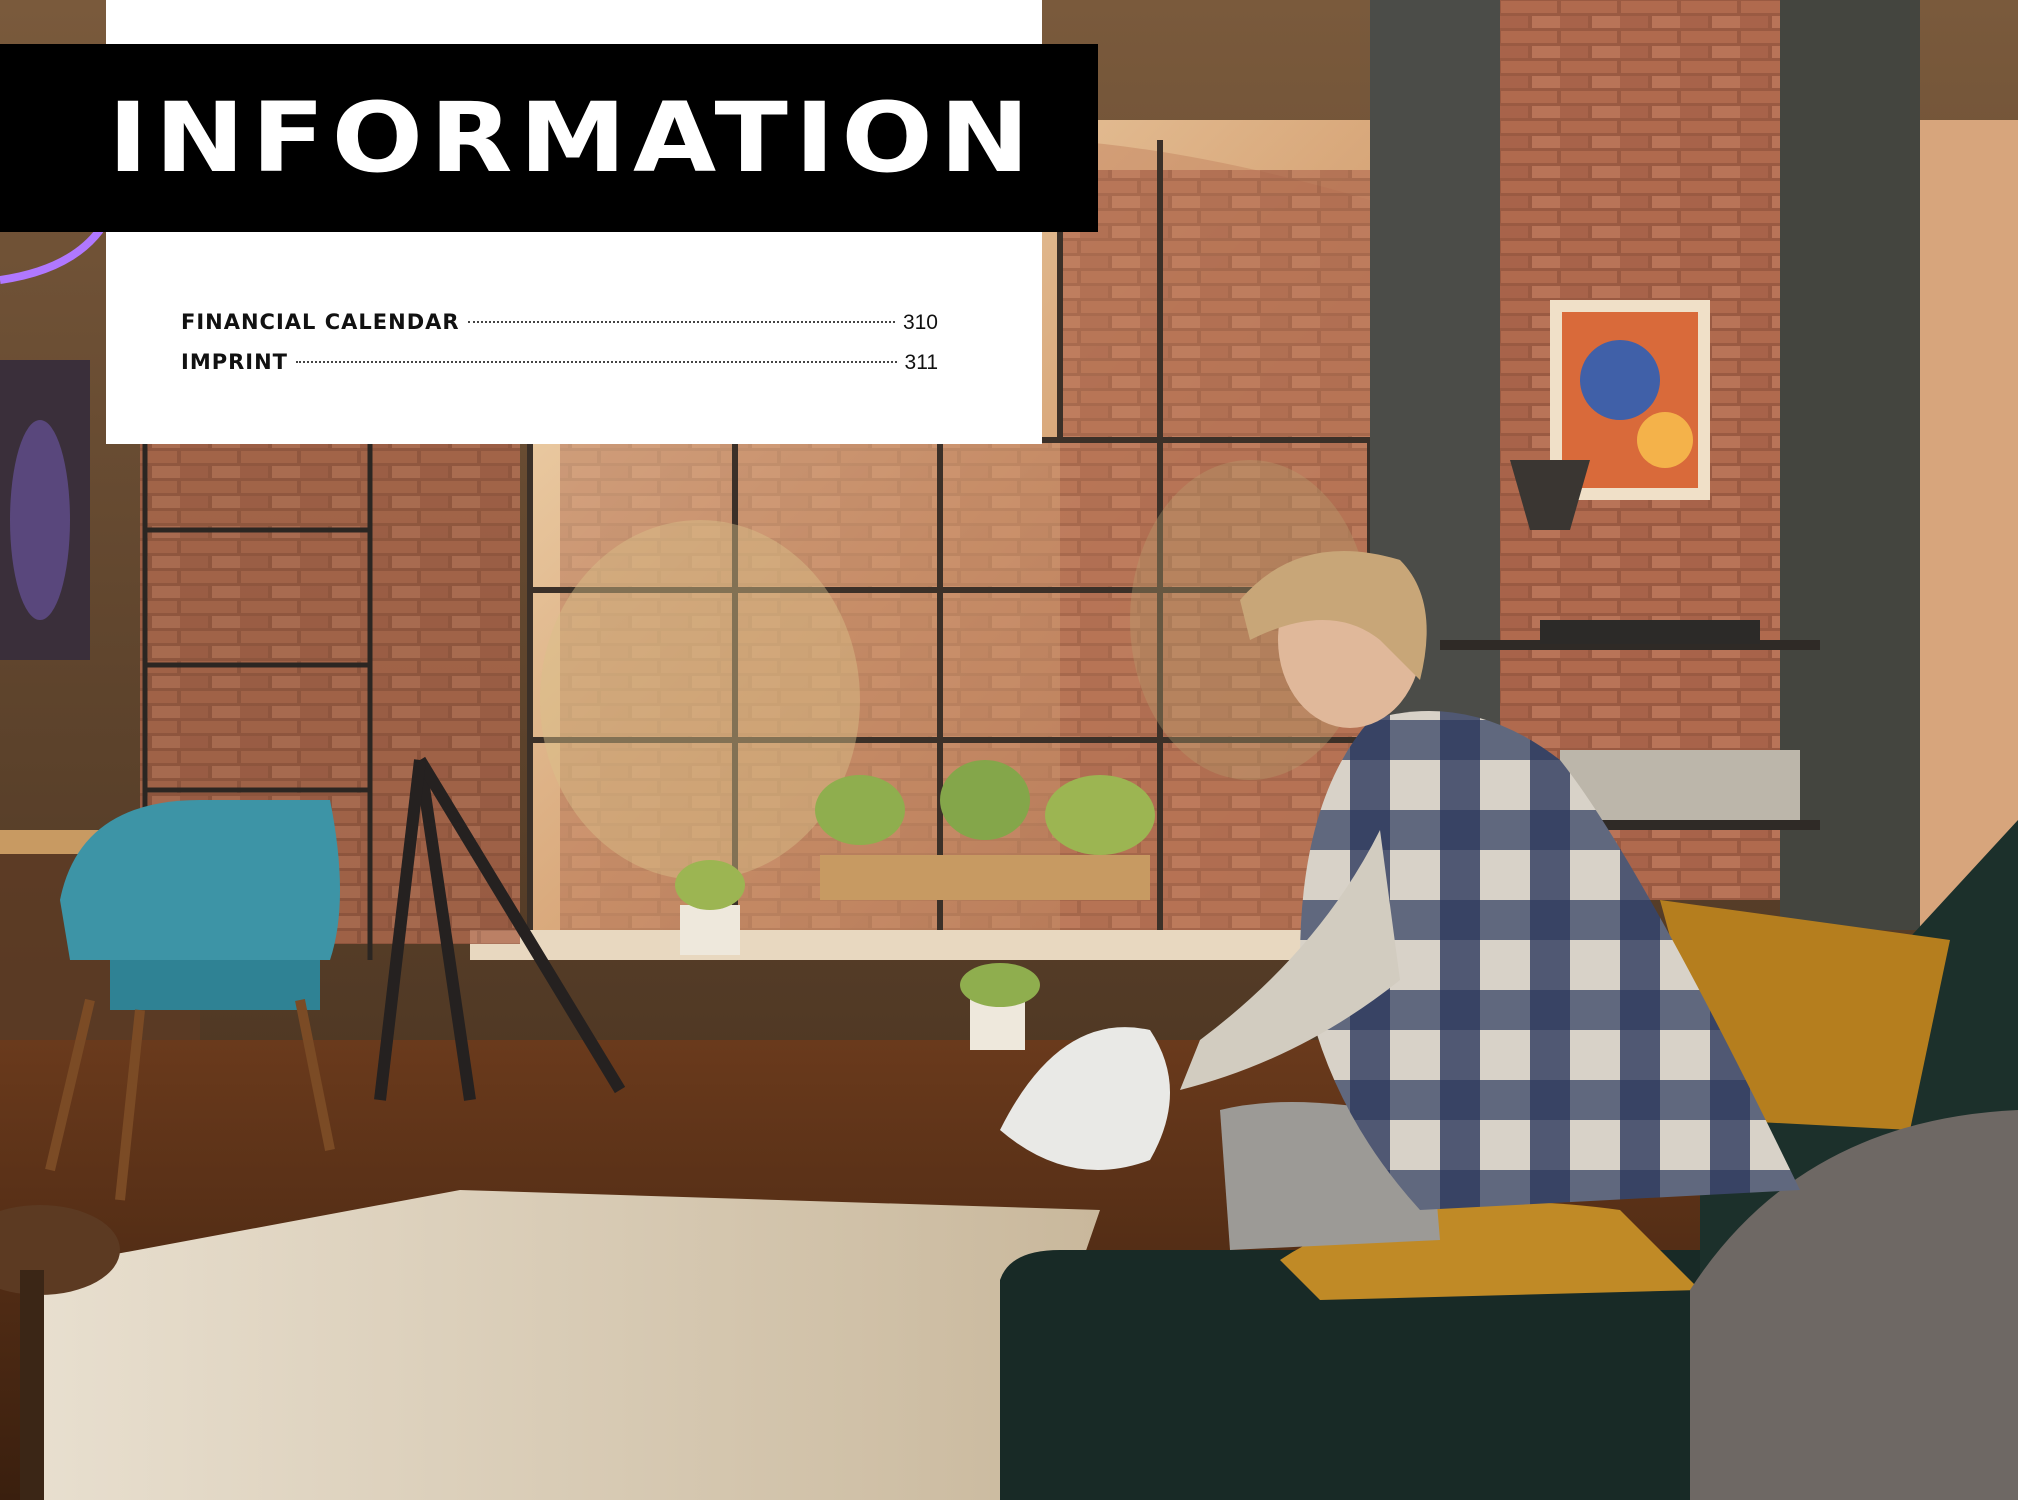  Describe the element at coordinates (921, 362) in the screenshot. I see `toc-entry-page: 311` at that location.